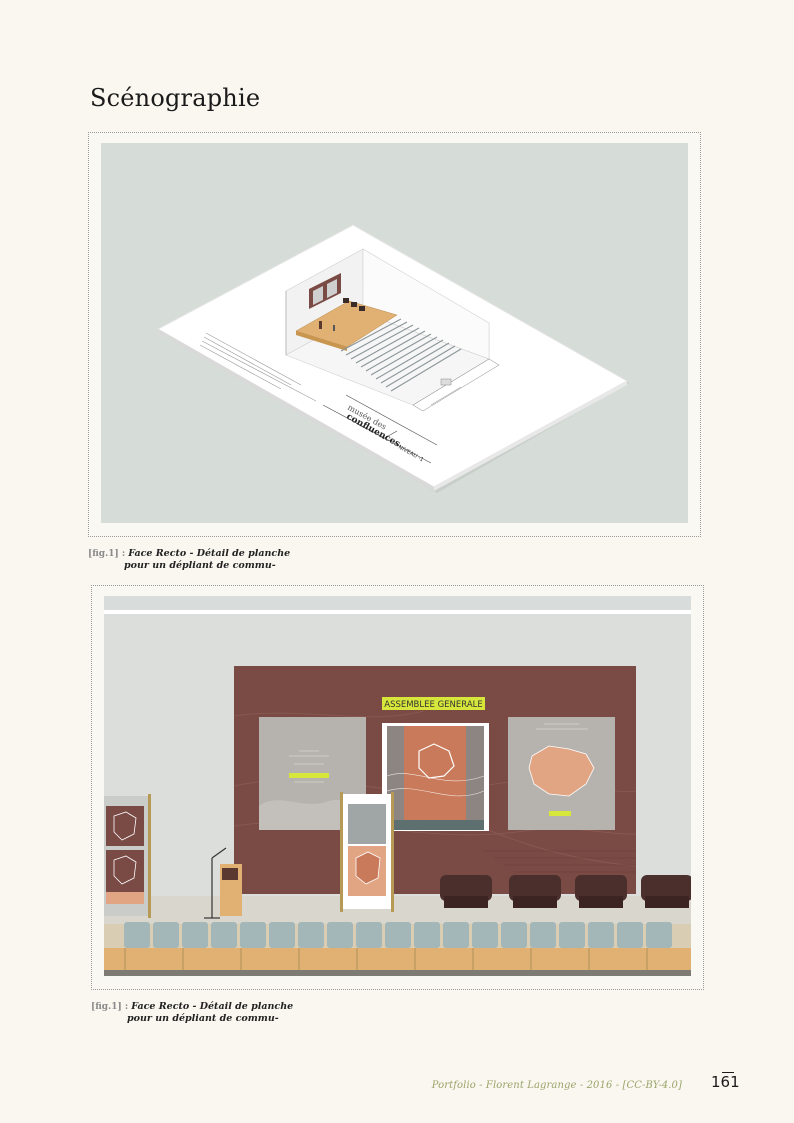 The height and width of the screenshot is (1123, 794). I want to click on figure-2-caption-line1: Face Recto - Détail de planche, so click(212, 1006).